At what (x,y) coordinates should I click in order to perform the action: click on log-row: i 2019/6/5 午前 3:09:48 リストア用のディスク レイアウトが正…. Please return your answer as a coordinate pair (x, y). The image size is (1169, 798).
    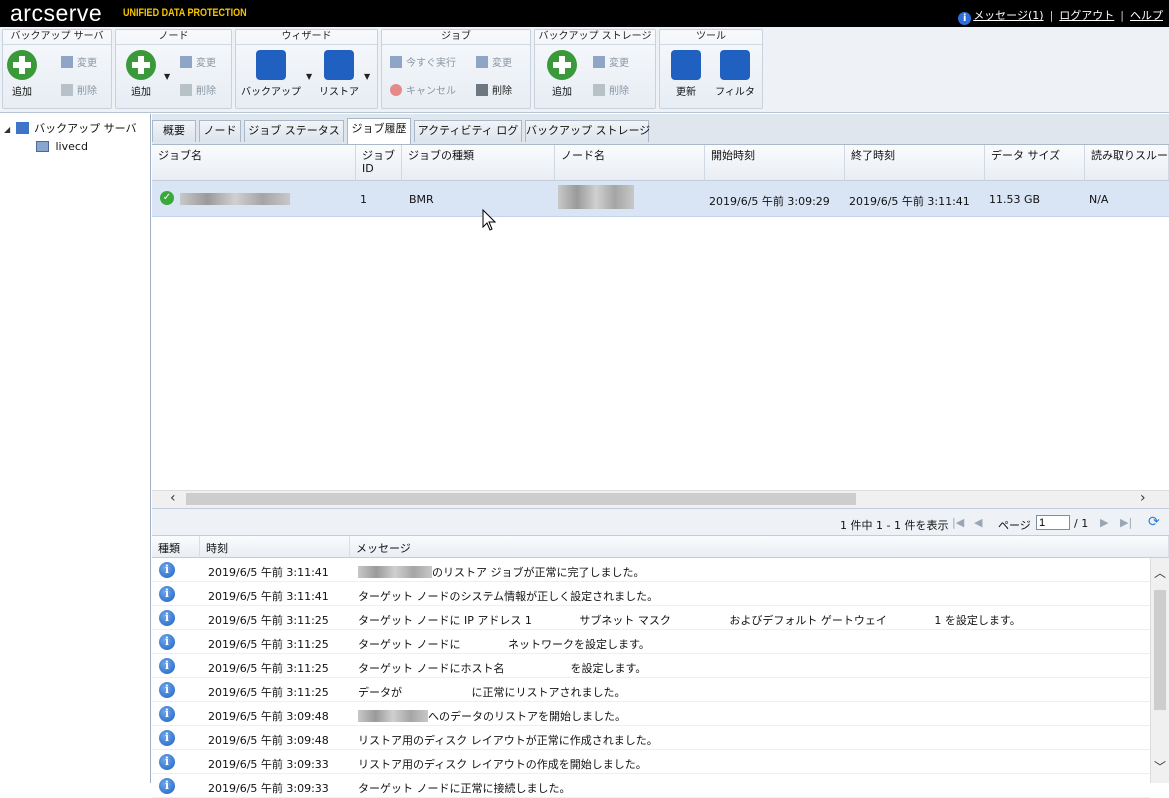
    Looking at the image, I should click on (651, 738).